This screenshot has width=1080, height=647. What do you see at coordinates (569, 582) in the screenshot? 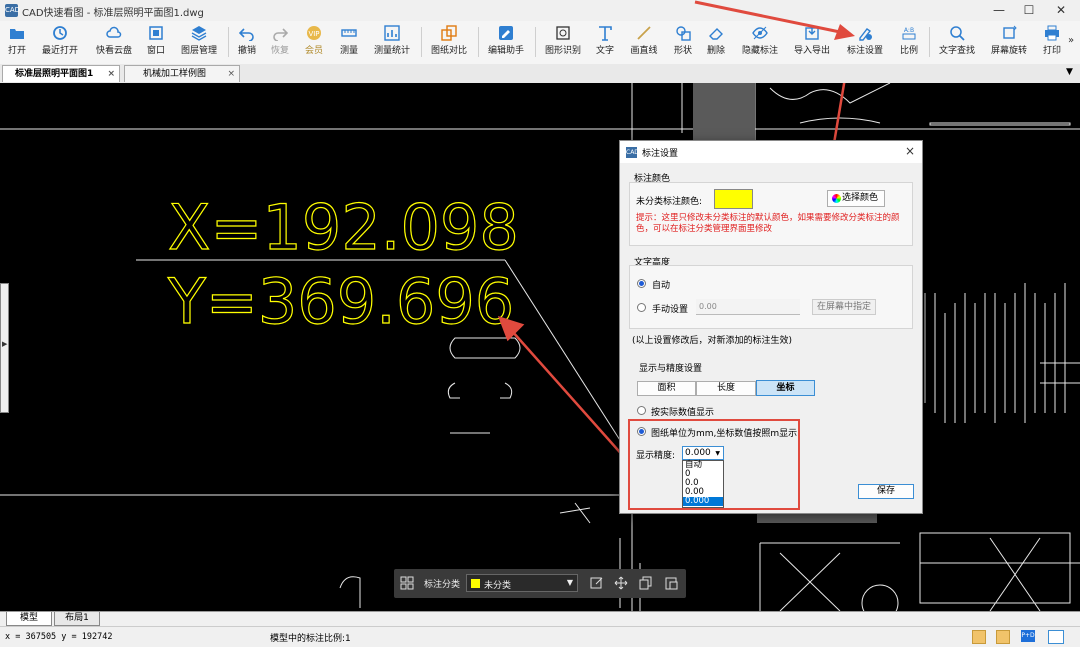
I see `chevron-down-icon: ▼` at bounding box center [569, 582].